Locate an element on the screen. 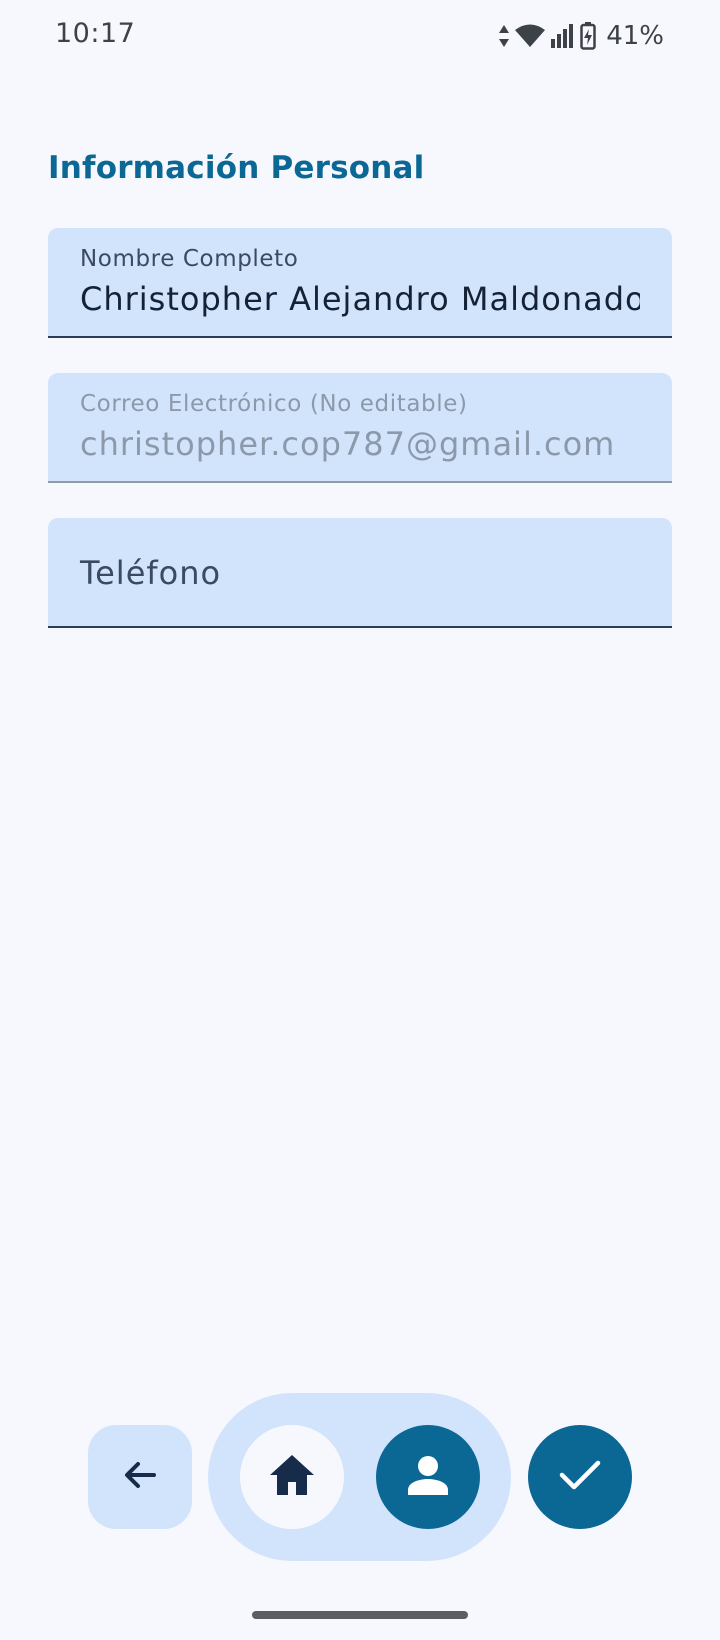 The width and height of the screenshot is (720, 1640). back-button is located at coordinates (140, 1477).